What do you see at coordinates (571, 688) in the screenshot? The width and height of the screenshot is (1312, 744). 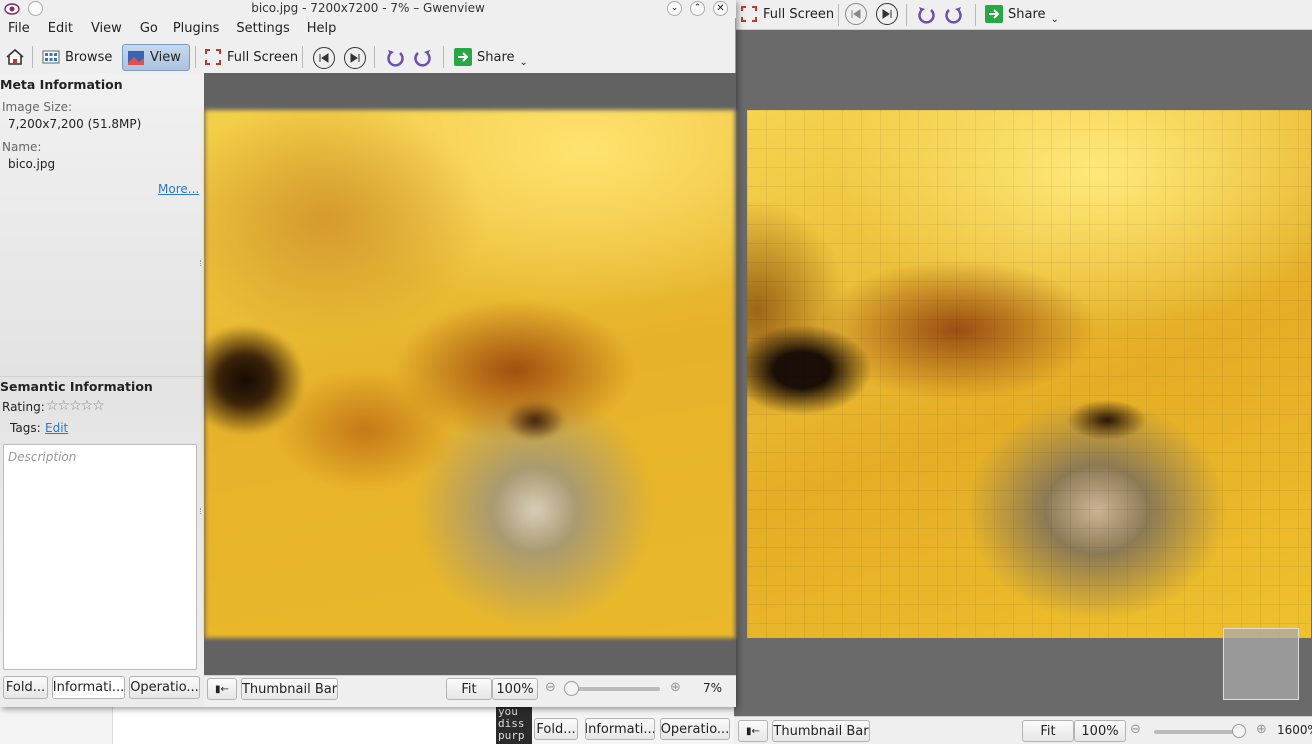 I see `zoom-handle` at bounding box center [571, 688].